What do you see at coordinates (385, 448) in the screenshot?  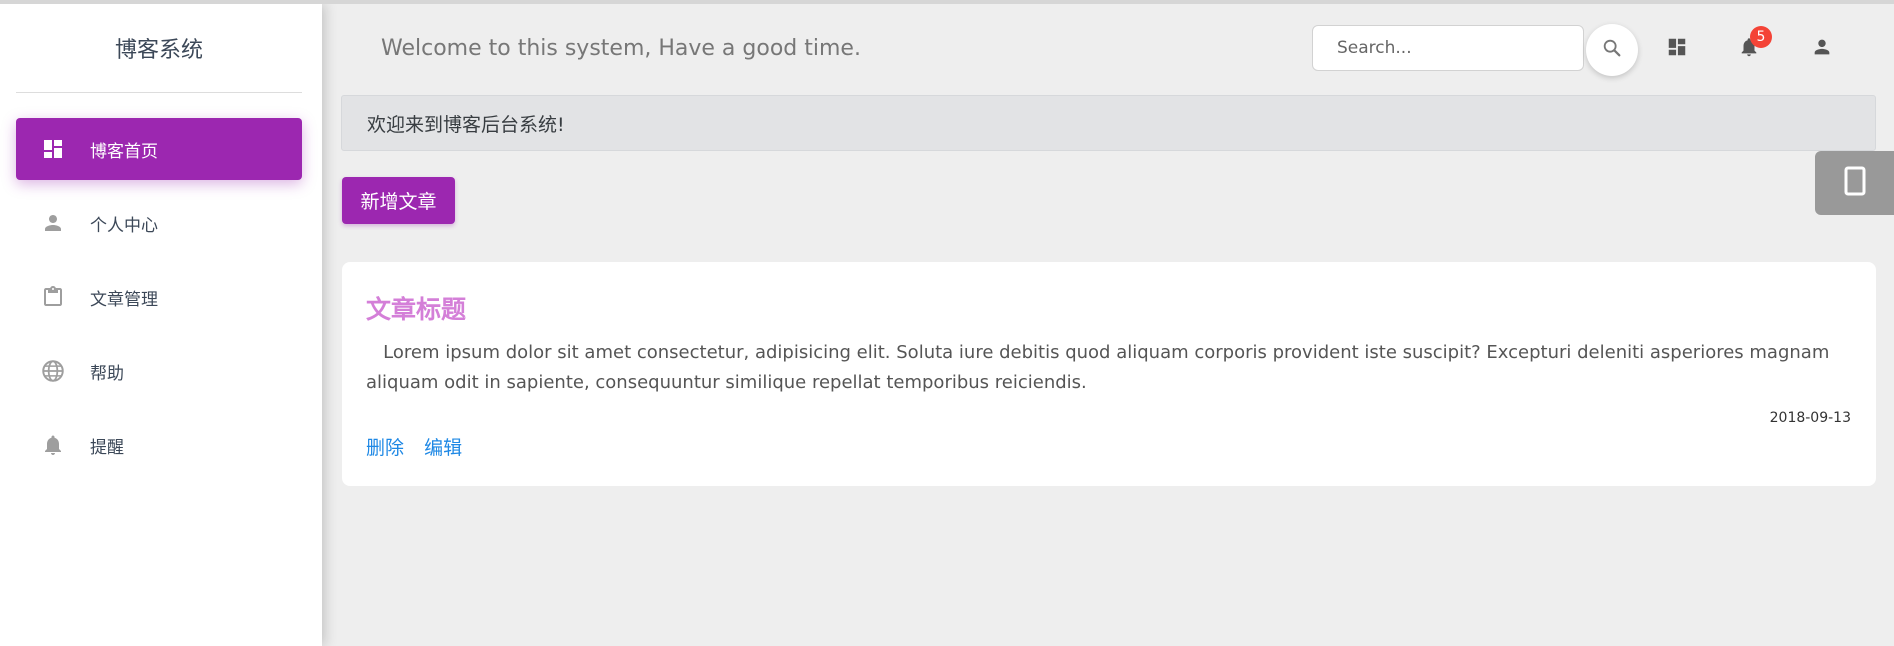 I see `delete-link: 删除` at bounding box center [385, 448].